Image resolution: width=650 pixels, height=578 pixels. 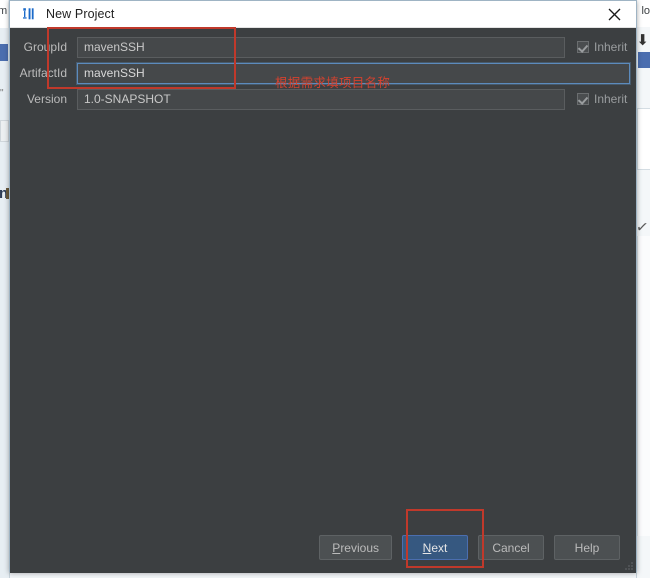 I want to click on version-inherit-label: Inherit, so click(x=611, y=99).